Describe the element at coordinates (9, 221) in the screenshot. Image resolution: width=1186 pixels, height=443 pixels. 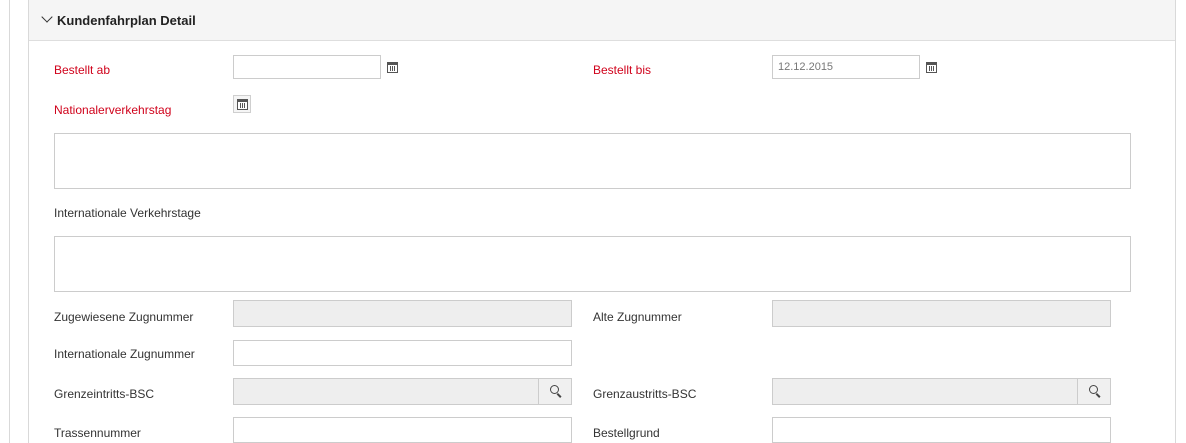
I see `outer-frame-border` at that location.